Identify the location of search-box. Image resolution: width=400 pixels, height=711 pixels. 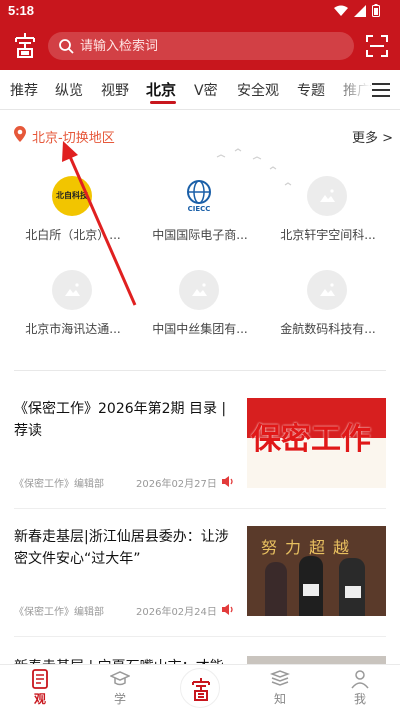
(201, 46).